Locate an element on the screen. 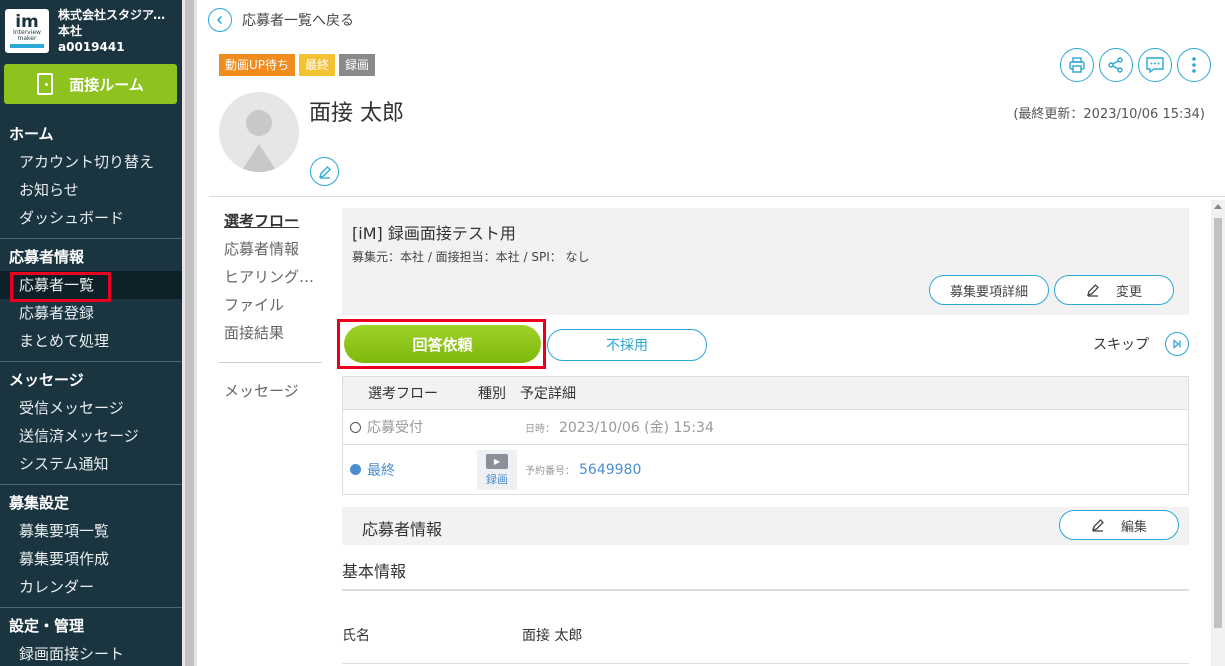 The width and height of the screenshot is (1225, 666). sidebar-scrollbar is located at coordinates (189, 333).